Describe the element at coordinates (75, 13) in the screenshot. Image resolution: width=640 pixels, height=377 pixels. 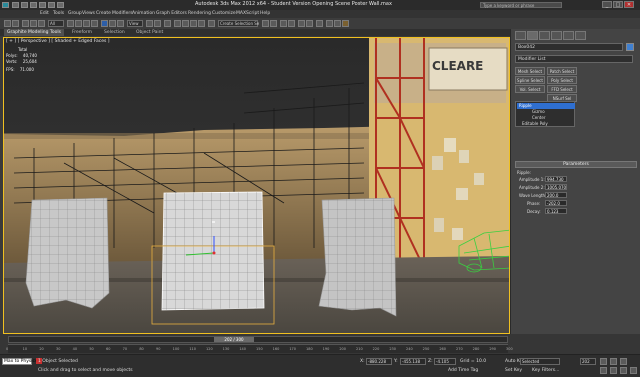
I see `menu-group: Group` at that location.